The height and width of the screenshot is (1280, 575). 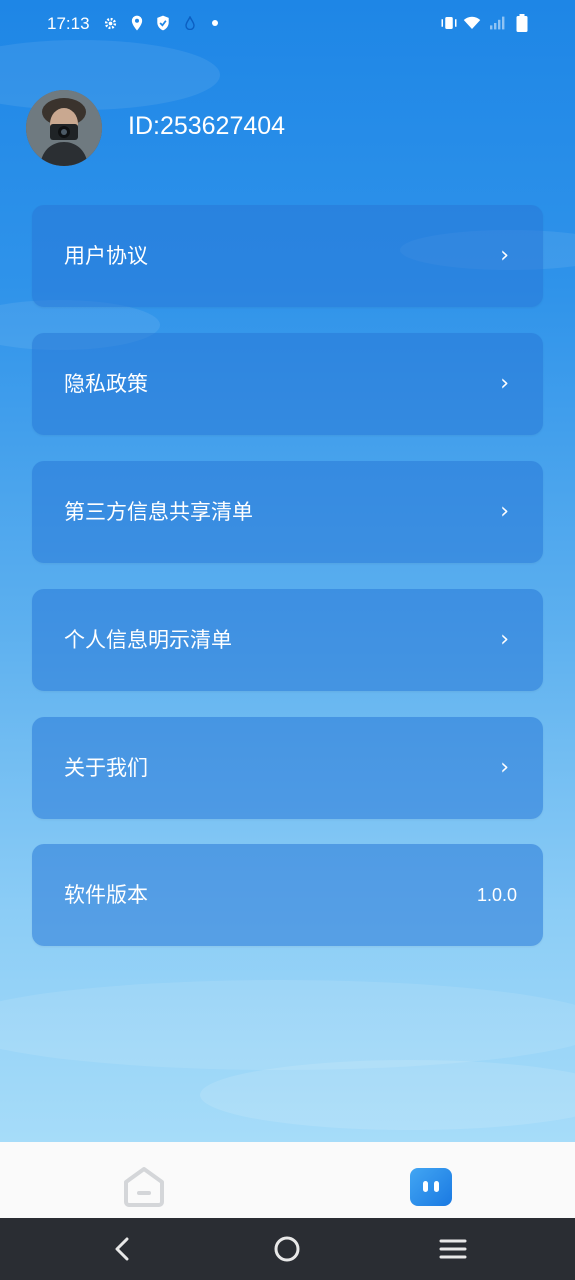 What do you see at coordinates (453, 1249) in the screenshot?
I see `menu-icon` at bounding box center [453, 1249].